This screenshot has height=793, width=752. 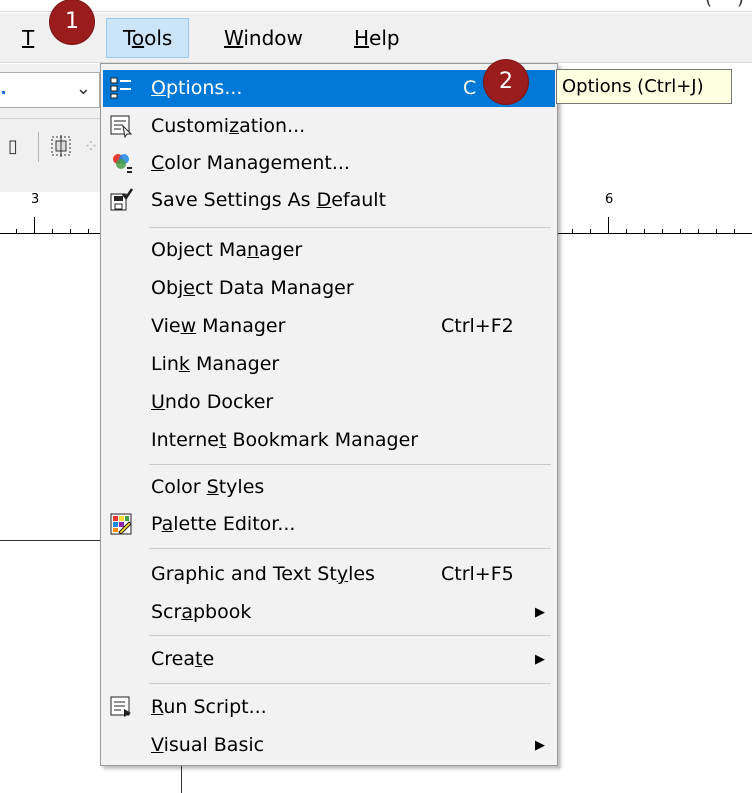 I want to click on chevron-down-icon: ⌄, so click(x=83, y=88).